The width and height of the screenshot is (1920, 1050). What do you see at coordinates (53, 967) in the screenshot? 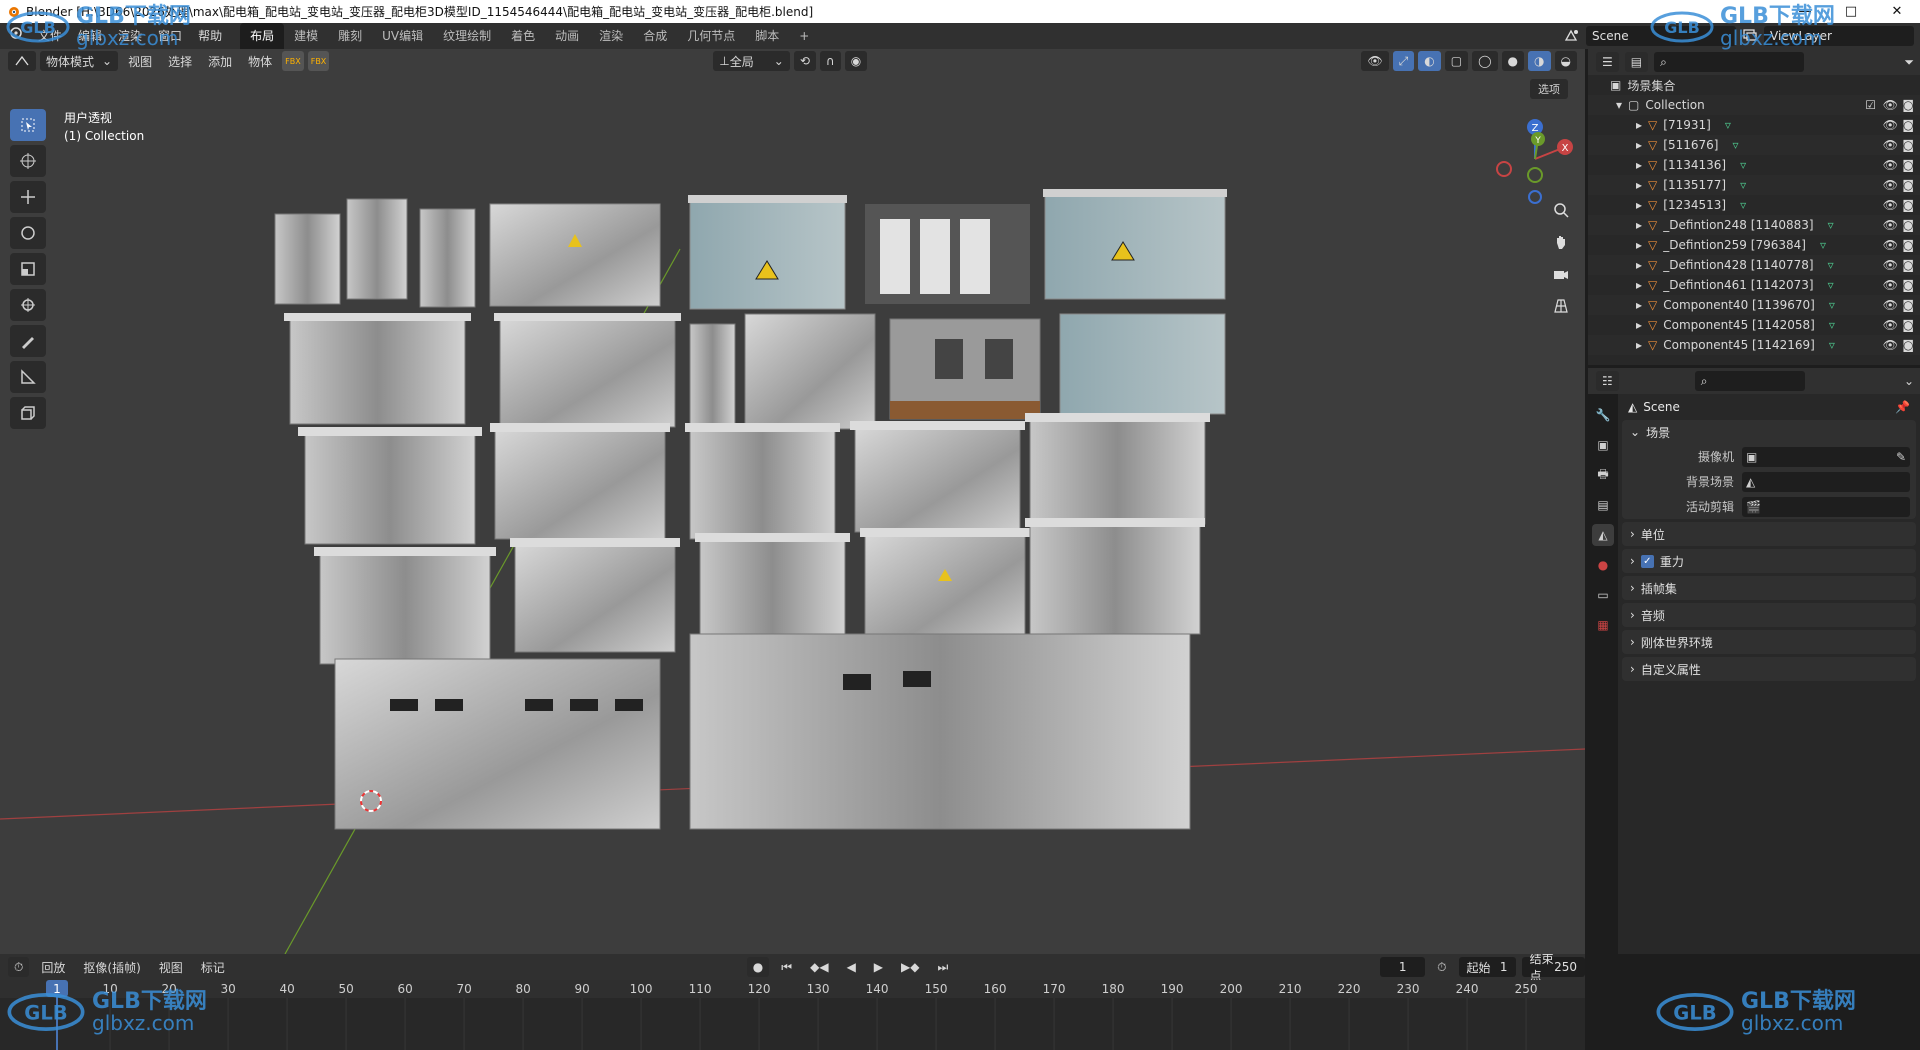
I see `menu-playback: 回放` at bounding box center [53, 967].